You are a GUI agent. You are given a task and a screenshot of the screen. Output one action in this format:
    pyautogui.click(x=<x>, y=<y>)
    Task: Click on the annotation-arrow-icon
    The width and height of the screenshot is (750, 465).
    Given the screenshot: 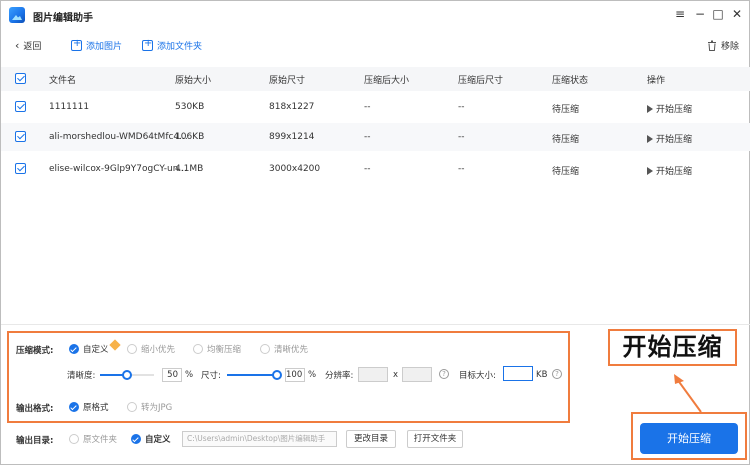 What is the action you would take?
    pyautogui.click(x=688, y=393)
    